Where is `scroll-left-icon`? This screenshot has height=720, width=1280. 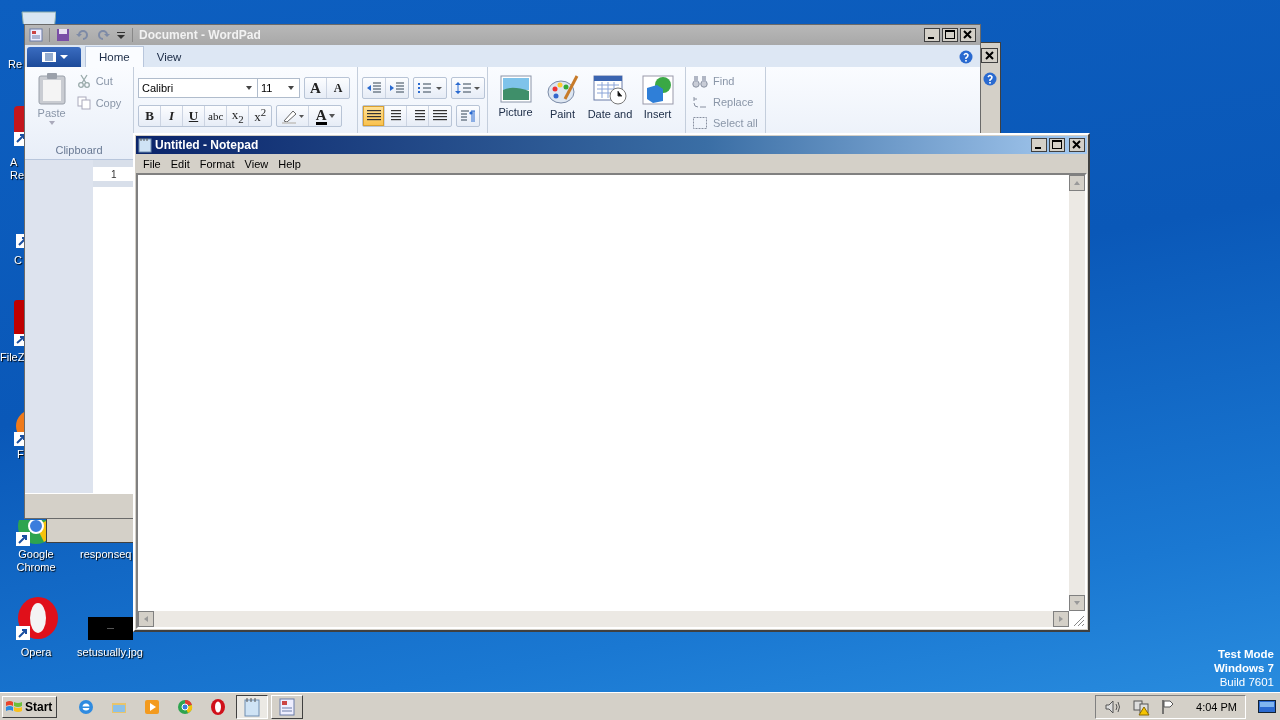
scroll-left-icon is located at coordinates (146, 619).